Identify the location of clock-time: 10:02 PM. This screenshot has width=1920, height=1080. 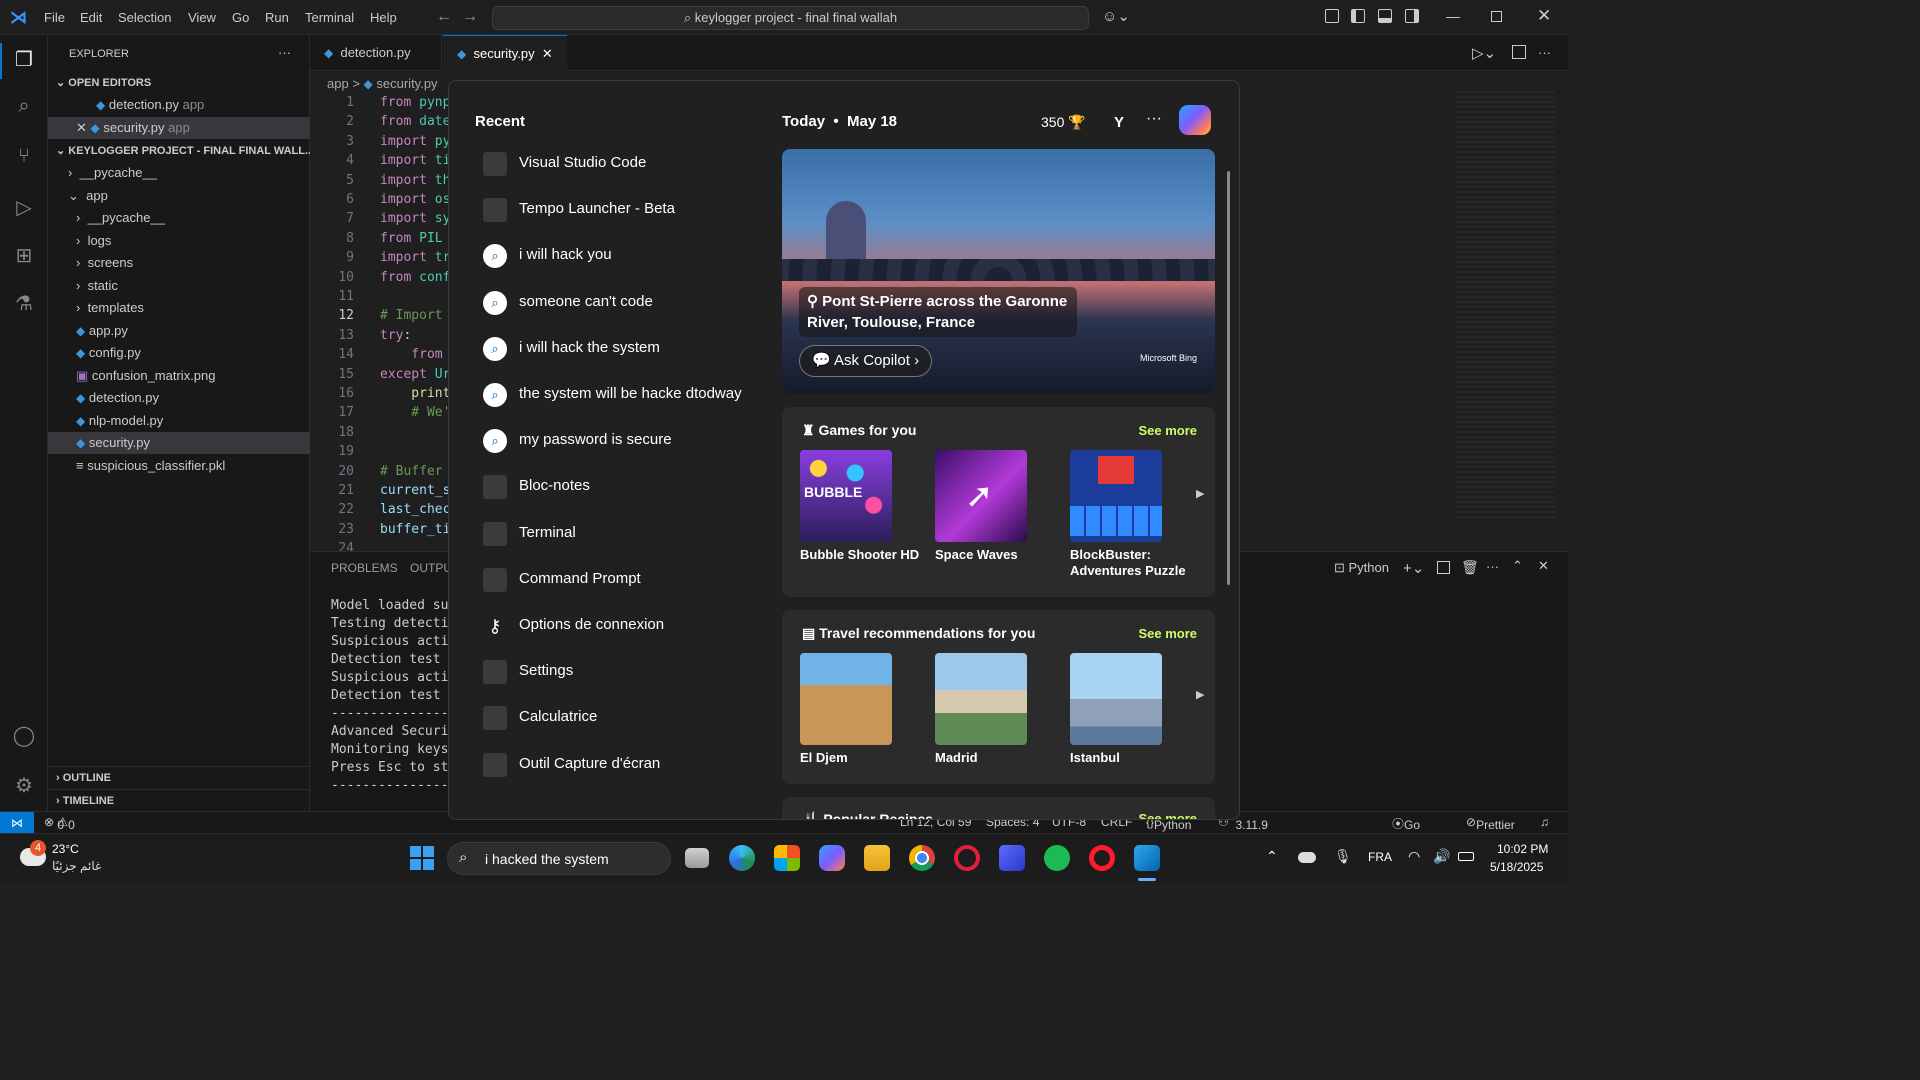
(1522, 849).